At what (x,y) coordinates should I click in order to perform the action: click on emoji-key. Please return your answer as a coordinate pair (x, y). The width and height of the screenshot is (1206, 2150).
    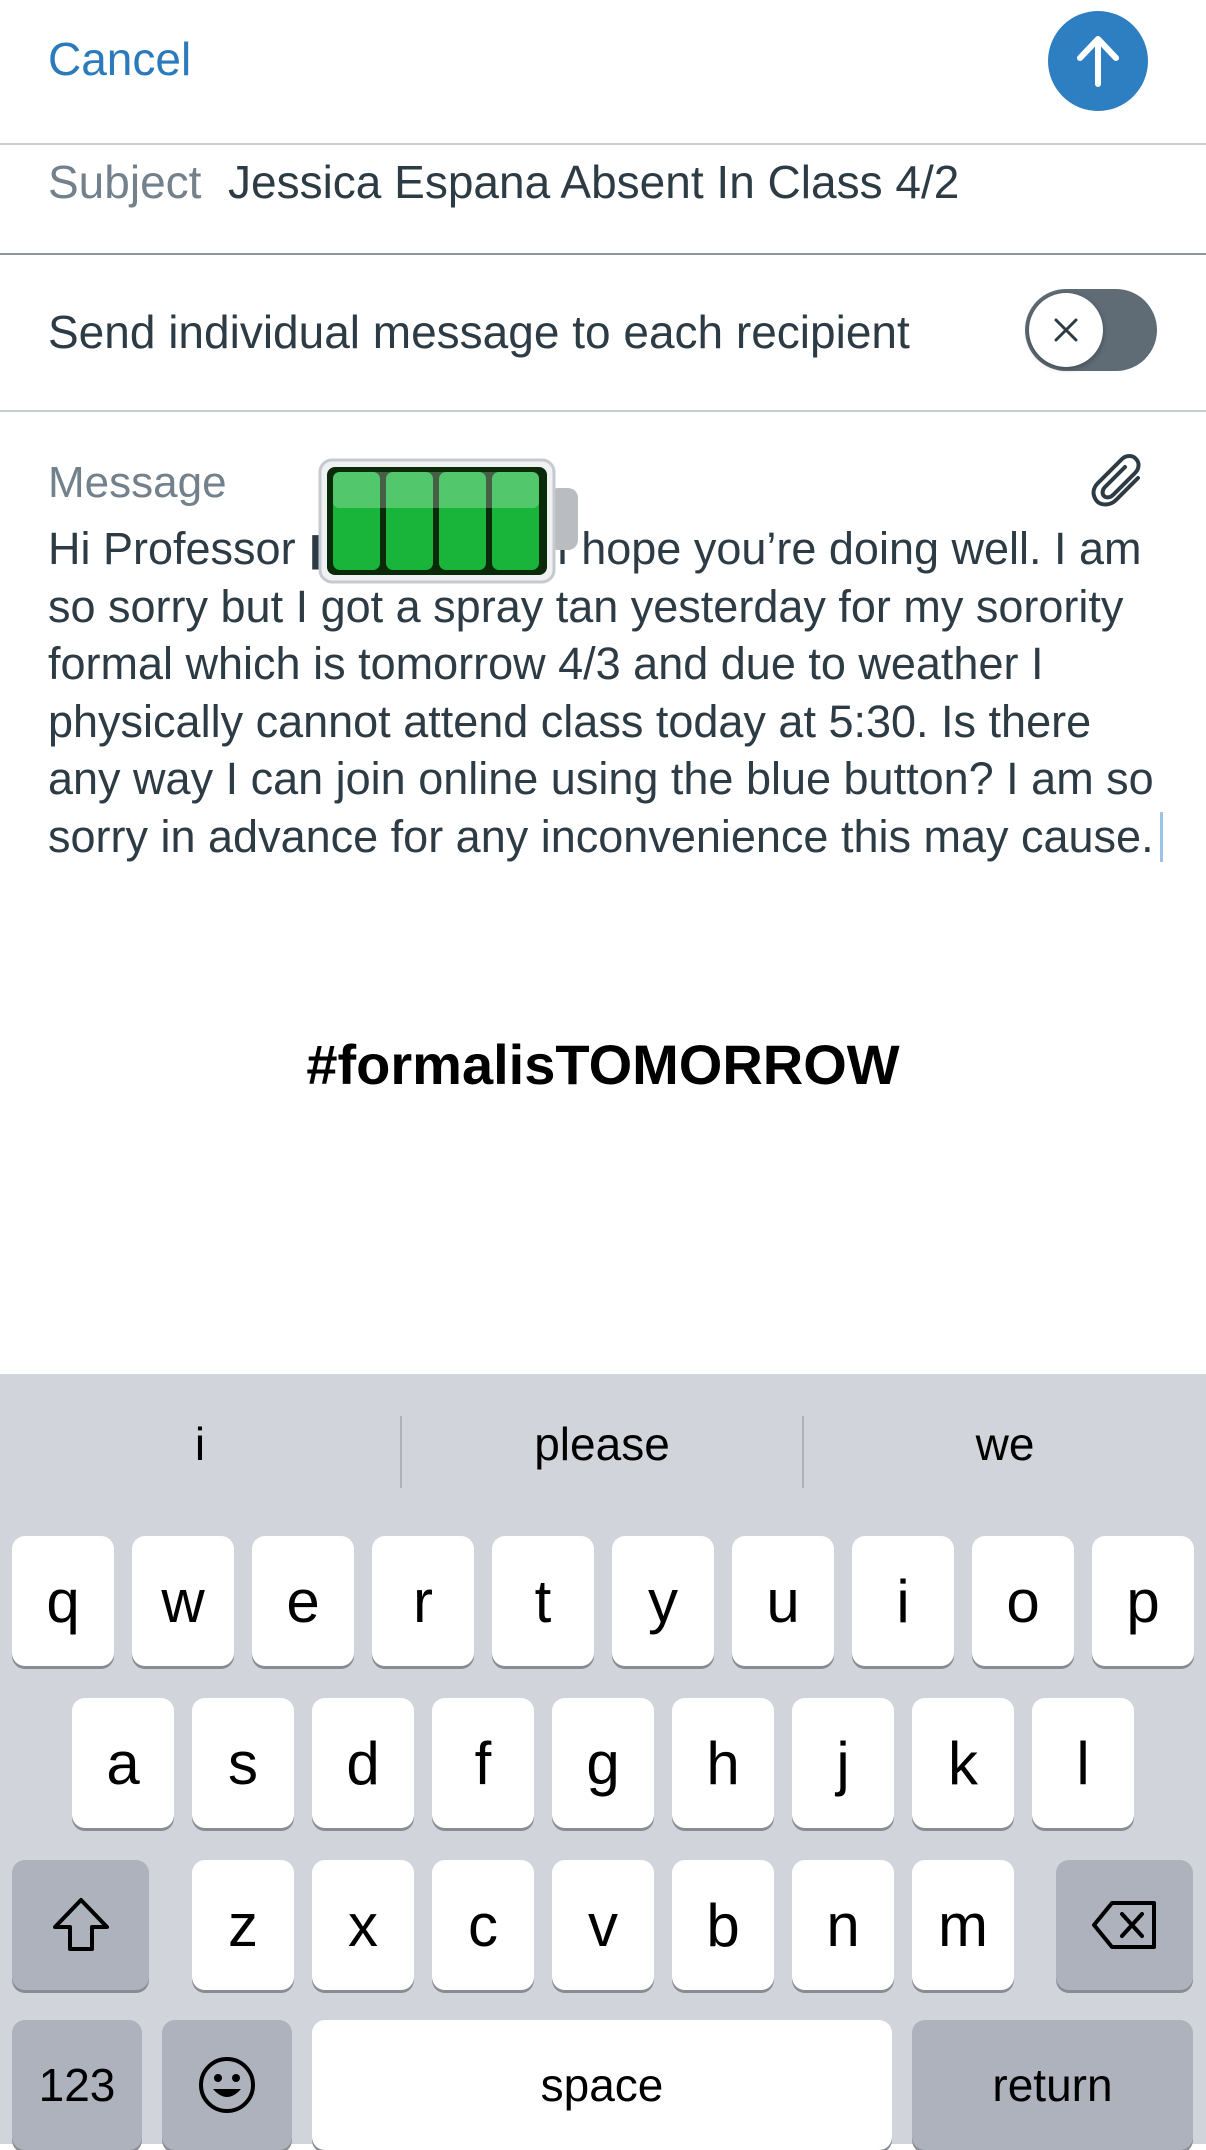
    Looking at the image, I should click on (227, 2085).